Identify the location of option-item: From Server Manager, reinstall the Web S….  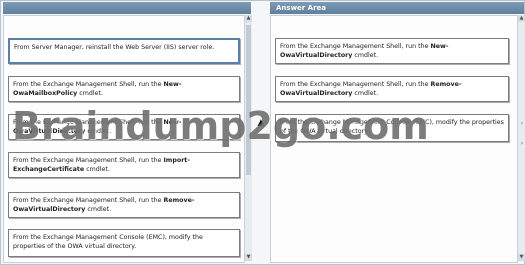
(124, 51).